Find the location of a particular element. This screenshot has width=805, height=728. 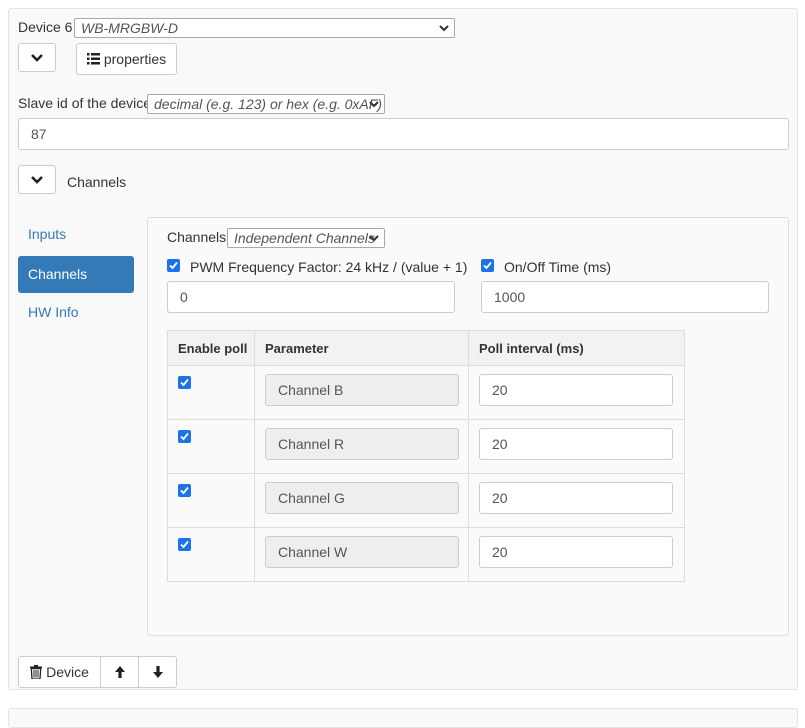

pwm-input: 0 is located at coordinates (311, 297).